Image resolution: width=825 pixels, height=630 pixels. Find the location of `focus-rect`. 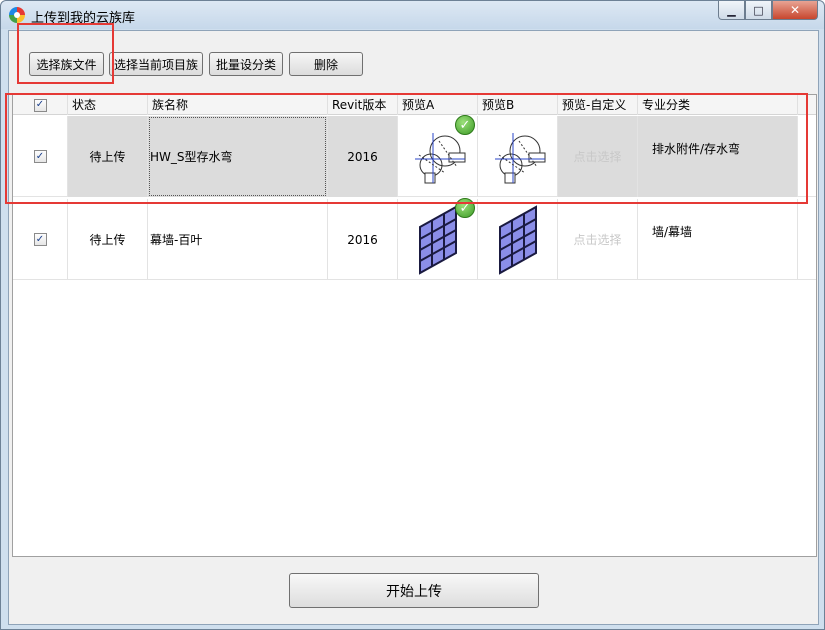

focus-rect is located at coordinates (237, 156).